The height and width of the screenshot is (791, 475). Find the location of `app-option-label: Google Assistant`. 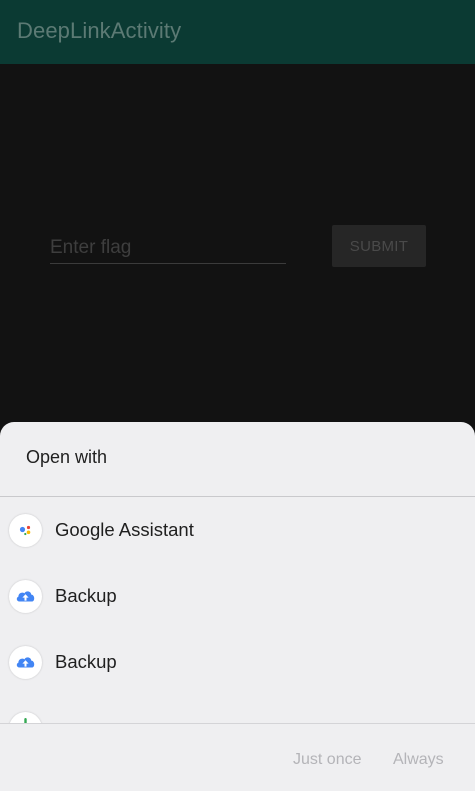

app-option-label: Google Assistant is located at coordinates (124, 529).